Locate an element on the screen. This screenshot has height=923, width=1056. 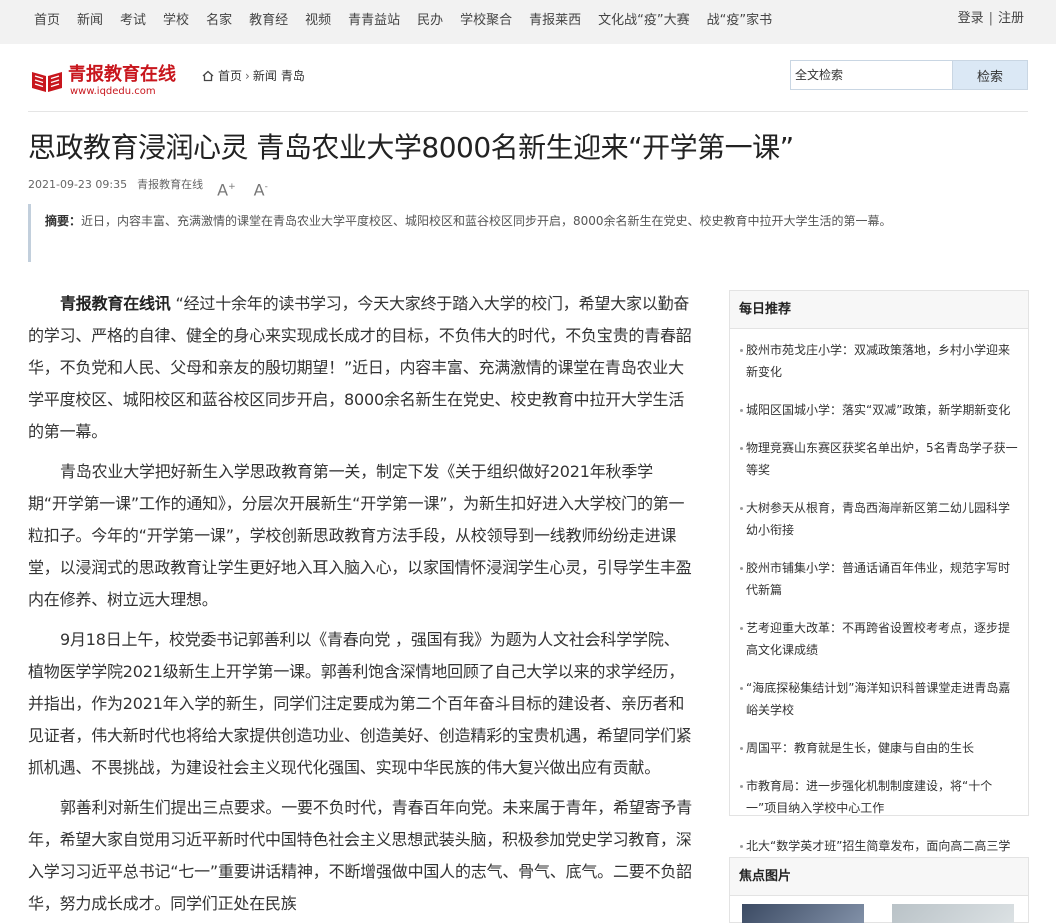
minus-icon: - is located at coordinates (266, 187).